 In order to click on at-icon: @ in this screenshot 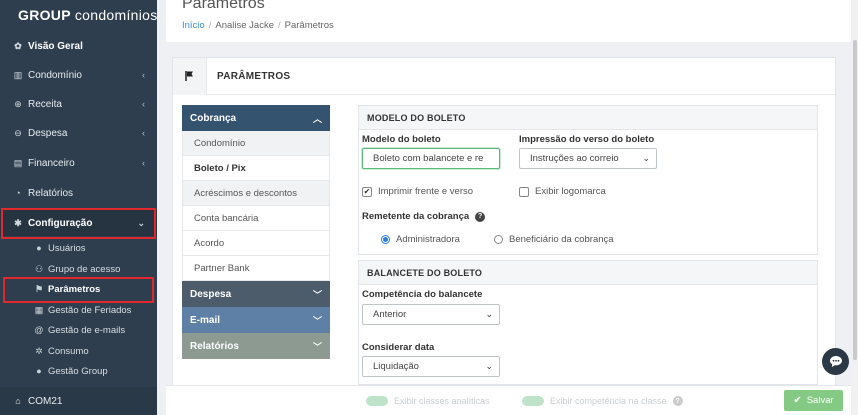, I will do `click(39, 330)`.